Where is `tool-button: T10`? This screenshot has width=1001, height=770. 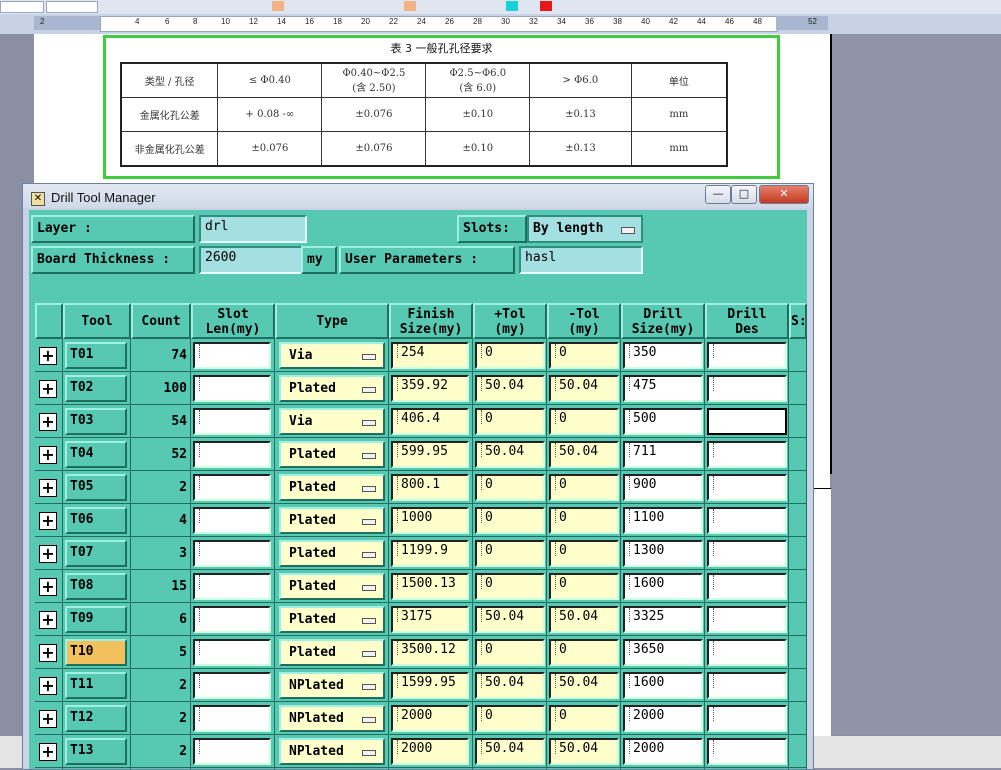
tool-button: T10 is located at coordinates (96, 652).